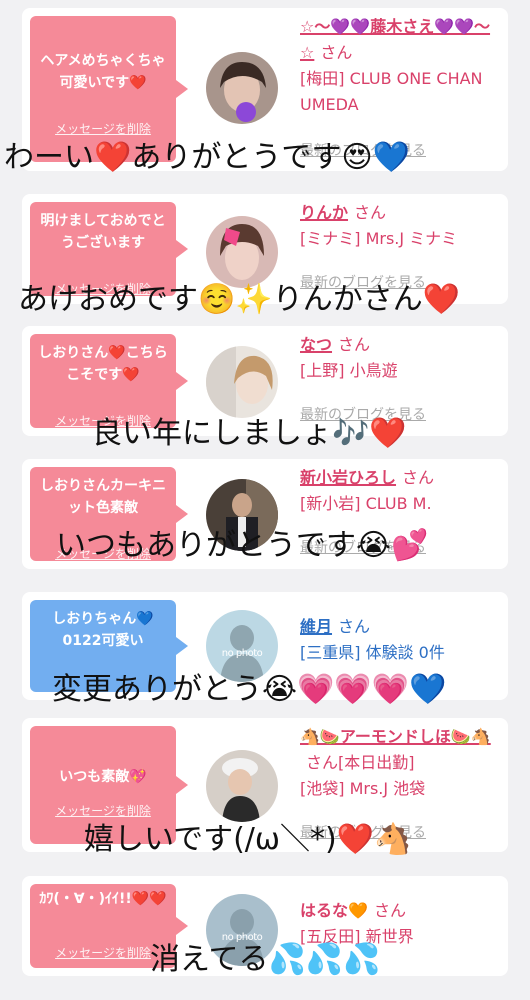 This screenshot has width=530, height=1000. What do you see at coordinates (239, 299) in the screenshot?
I see `overlay-caption: あけおめです☺️✨りんかさん❤️` at bounding box center [239, 299].